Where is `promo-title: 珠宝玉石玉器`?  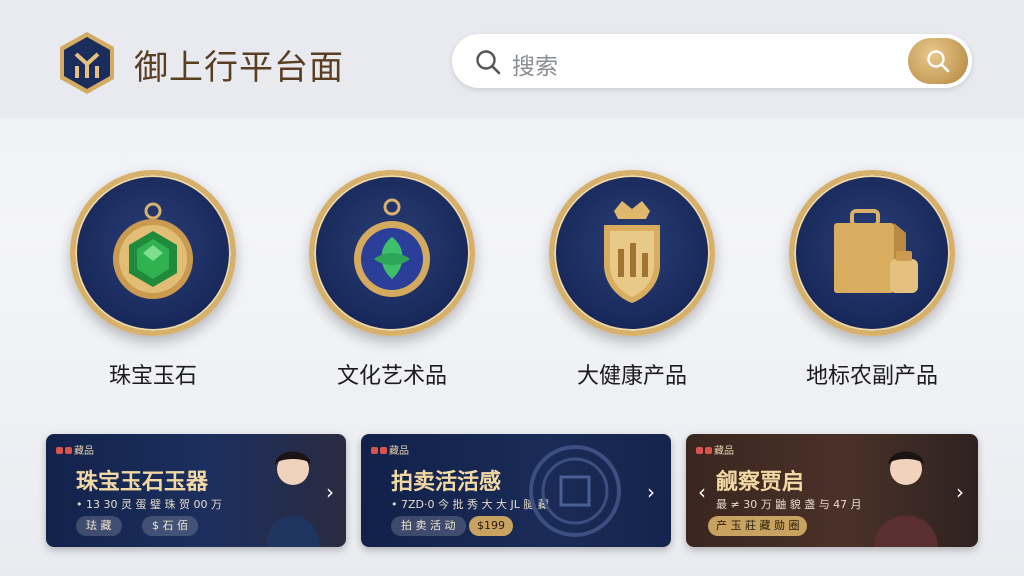
promo-title: 珠宝玉石玉器 is located at coordinates (142, 482).